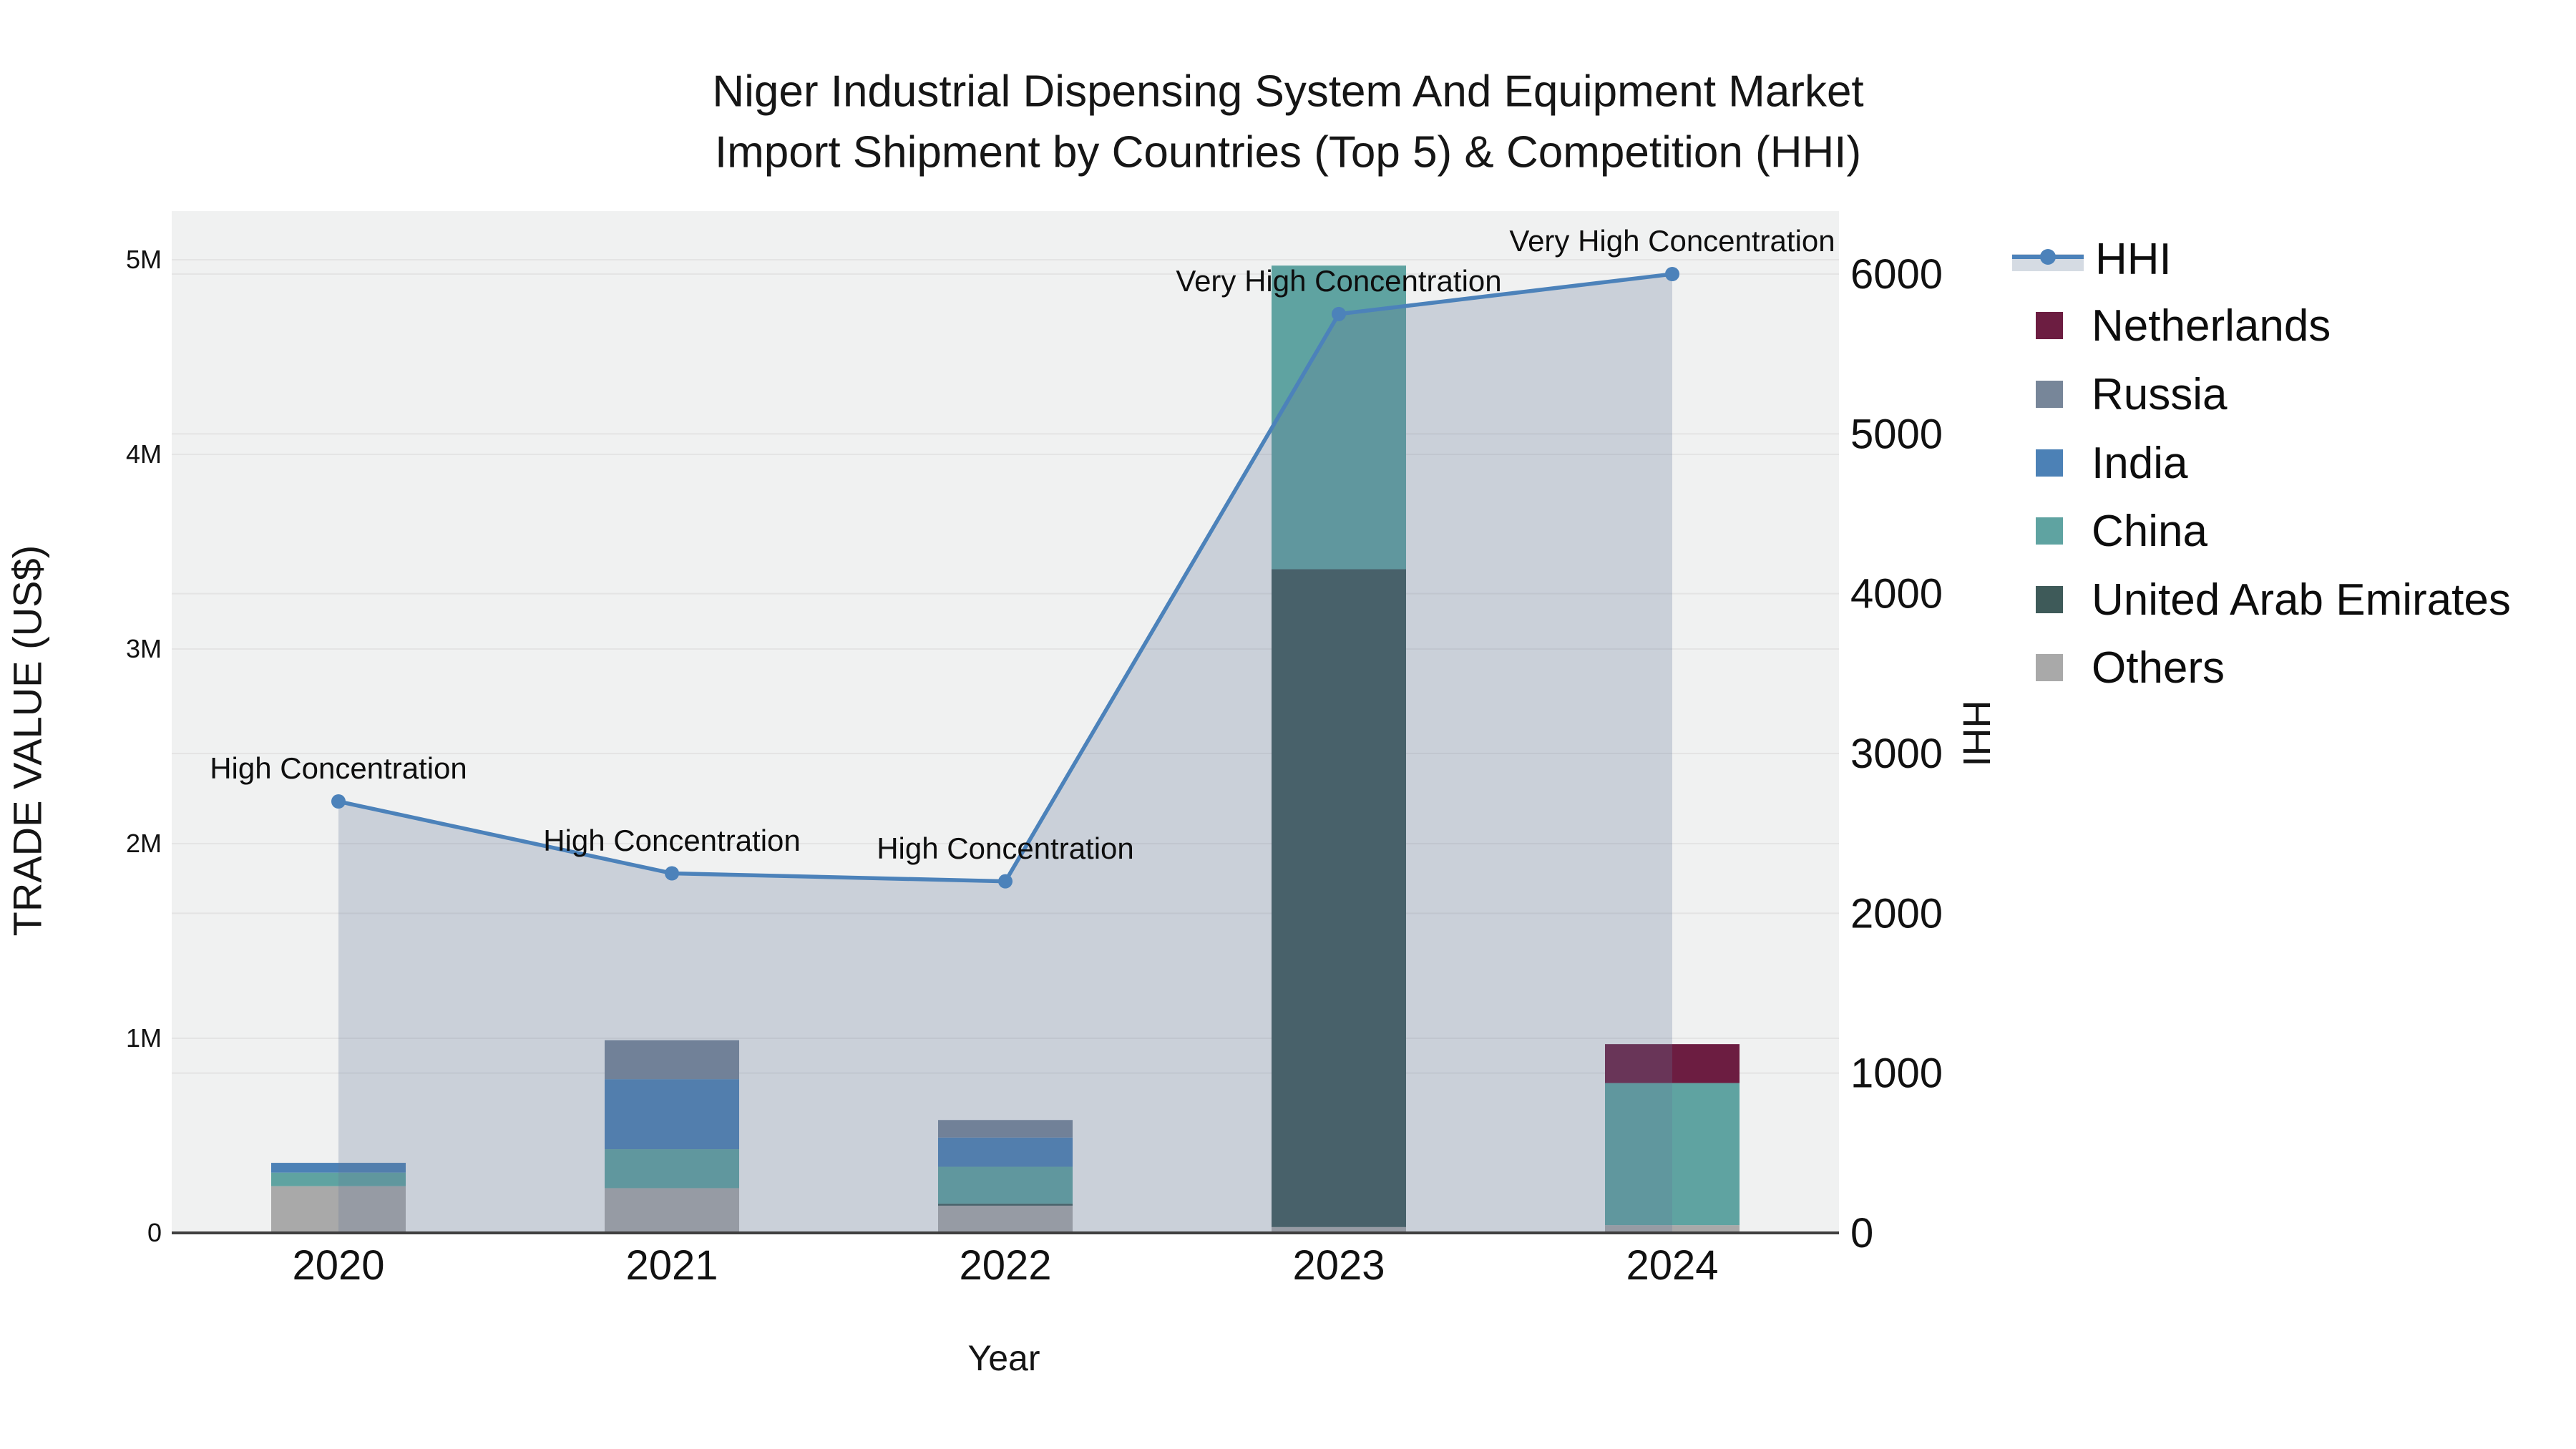 The height and width of the screenshot is (1449, 2576). What do you see at coordinates (27, 741) in the screenshot?
I see `y-left-axis-title: TRADE VALUE (US$)` at bounding box center [27, 741].